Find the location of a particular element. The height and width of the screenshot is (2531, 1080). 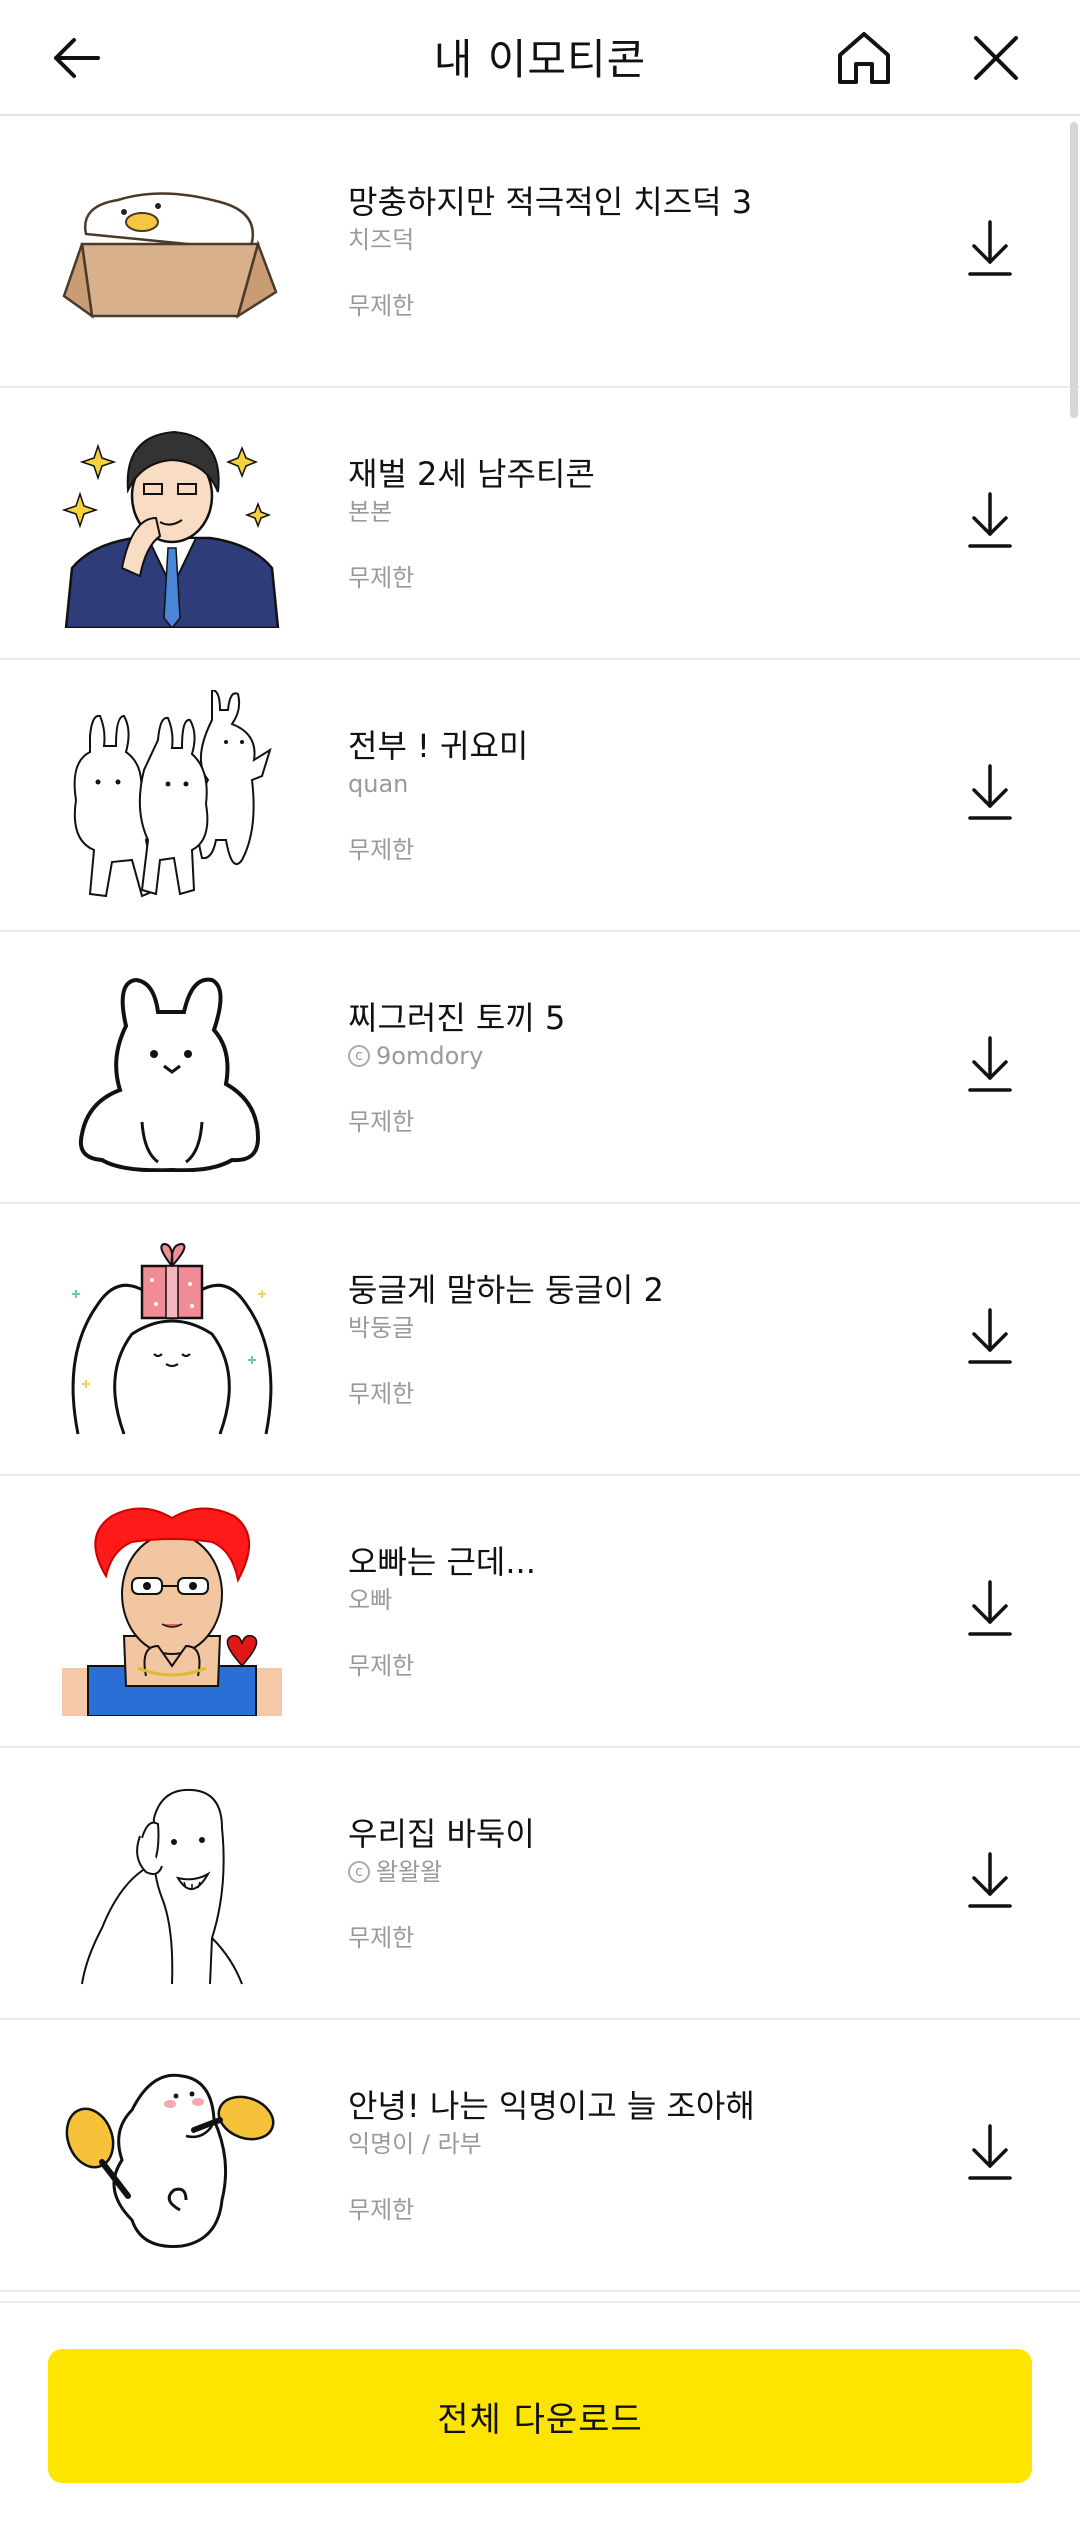

emoticon-author: 본본 is located at coordinates (370, 512).